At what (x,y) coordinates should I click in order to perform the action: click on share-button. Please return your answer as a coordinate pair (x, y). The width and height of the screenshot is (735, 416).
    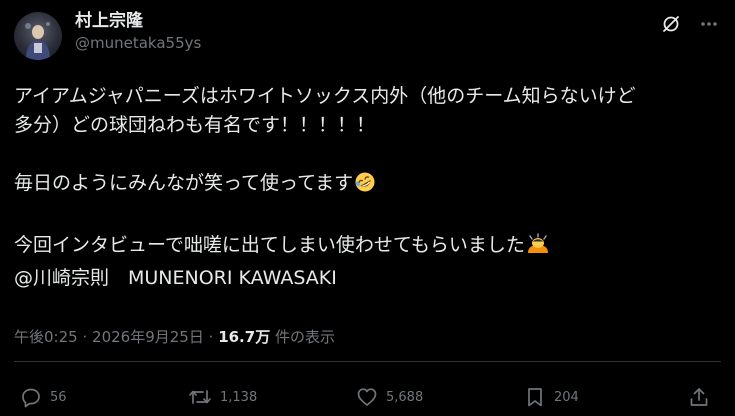
    Looking at the image, I should click on (699, 397).